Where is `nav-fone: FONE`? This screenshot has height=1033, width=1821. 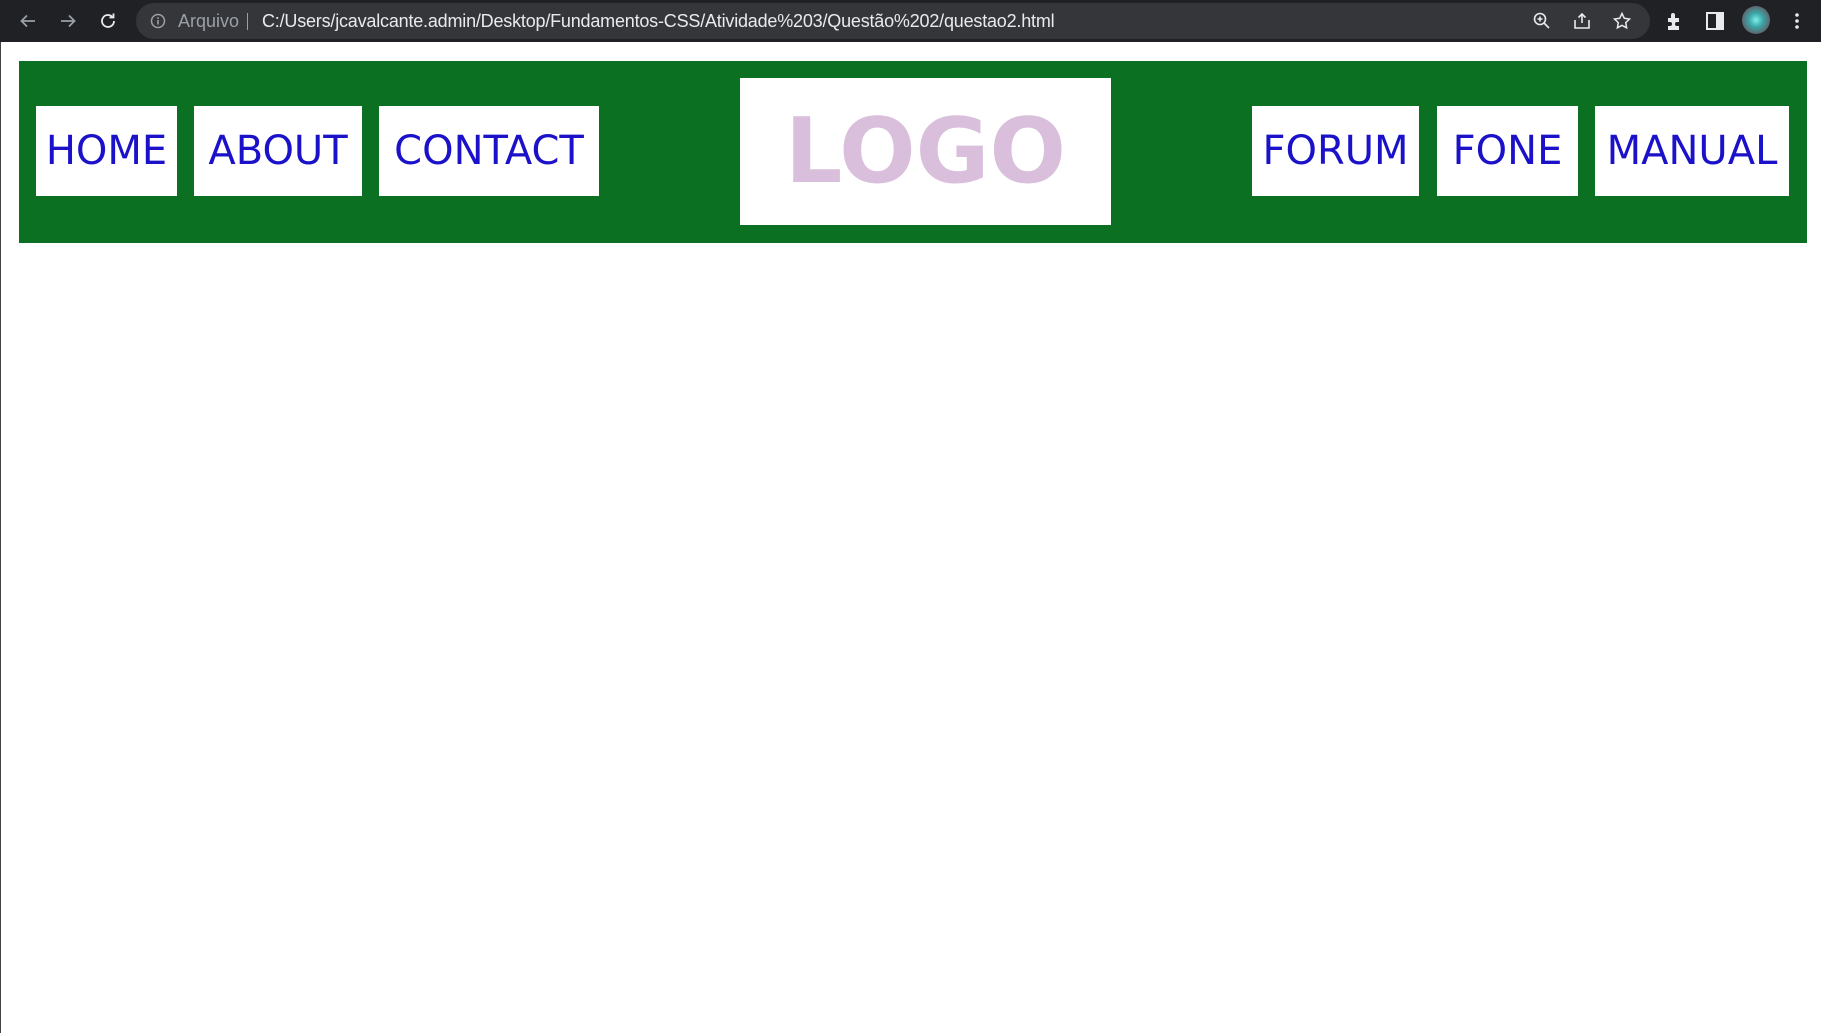
nav-fone: FONE is located at coordinates (1507, 151).